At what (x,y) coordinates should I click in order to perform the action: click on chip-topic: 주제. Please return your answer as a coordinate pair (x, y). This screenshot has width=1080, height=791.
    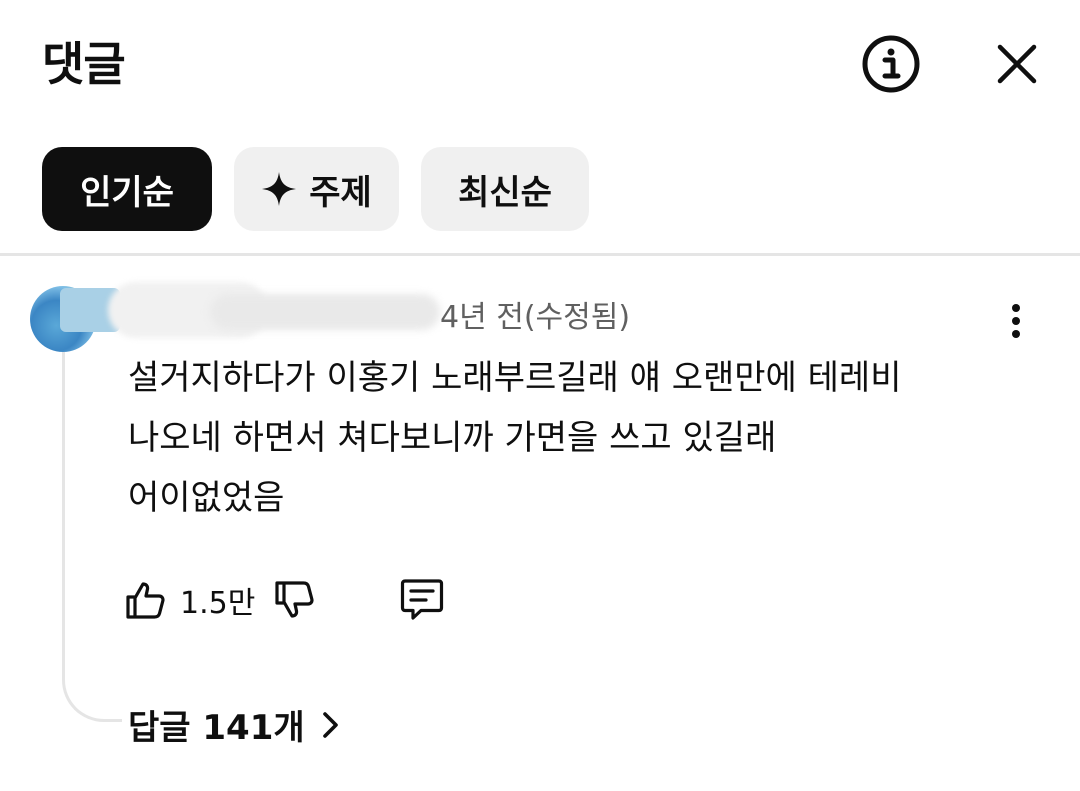
    Looking at the image, I should click on (316, 189).